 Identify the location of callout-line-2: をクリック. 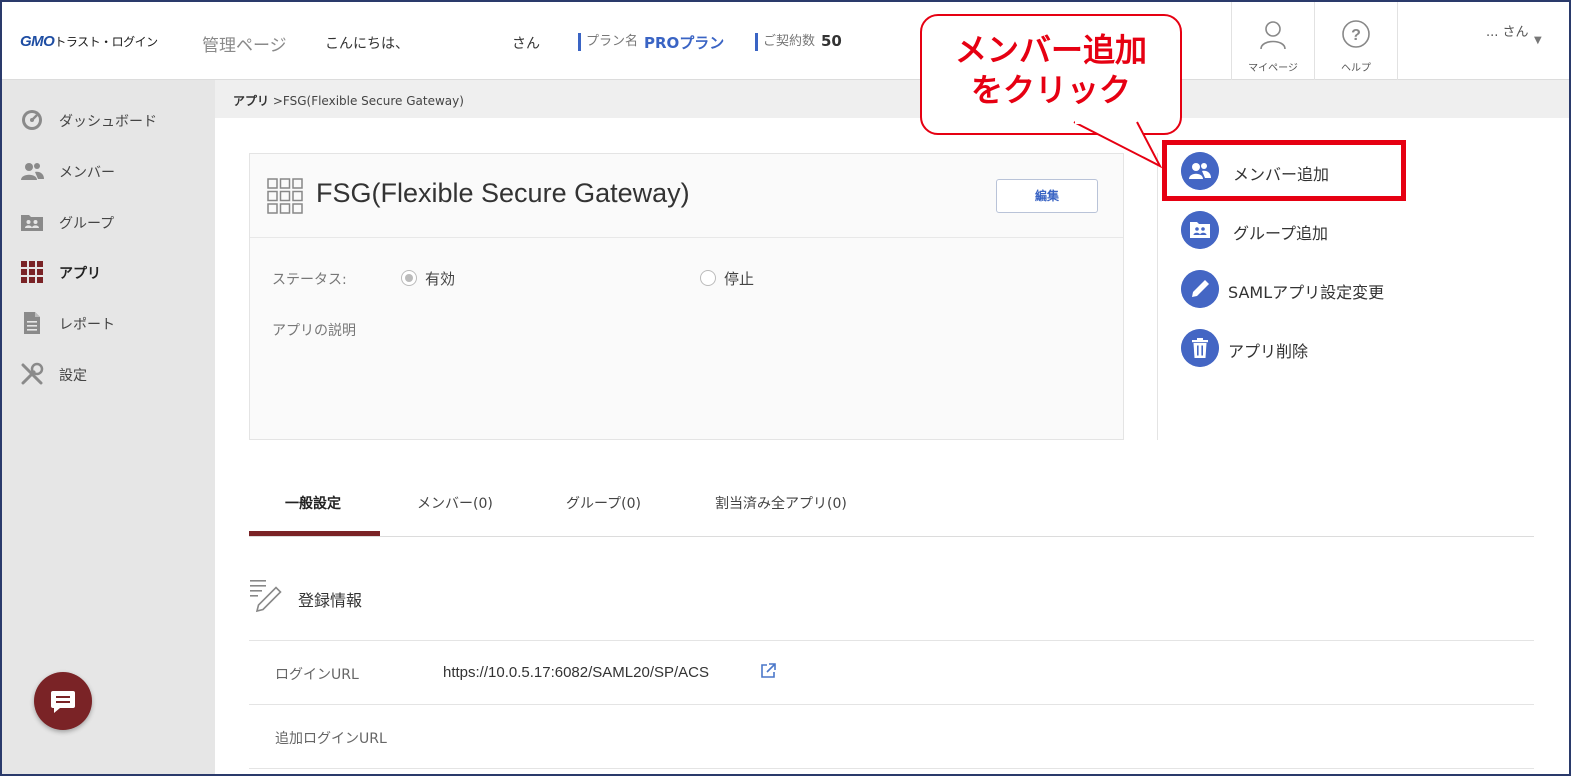
(1050, 90).